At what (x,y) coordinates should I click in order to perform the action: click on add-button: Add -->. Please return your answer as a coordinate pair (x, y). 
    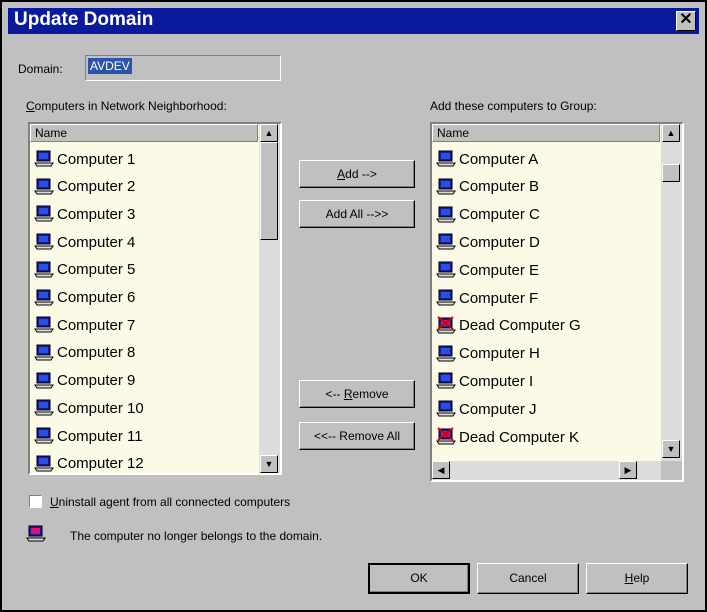
    Looking at the image, I should click on (357, 174).